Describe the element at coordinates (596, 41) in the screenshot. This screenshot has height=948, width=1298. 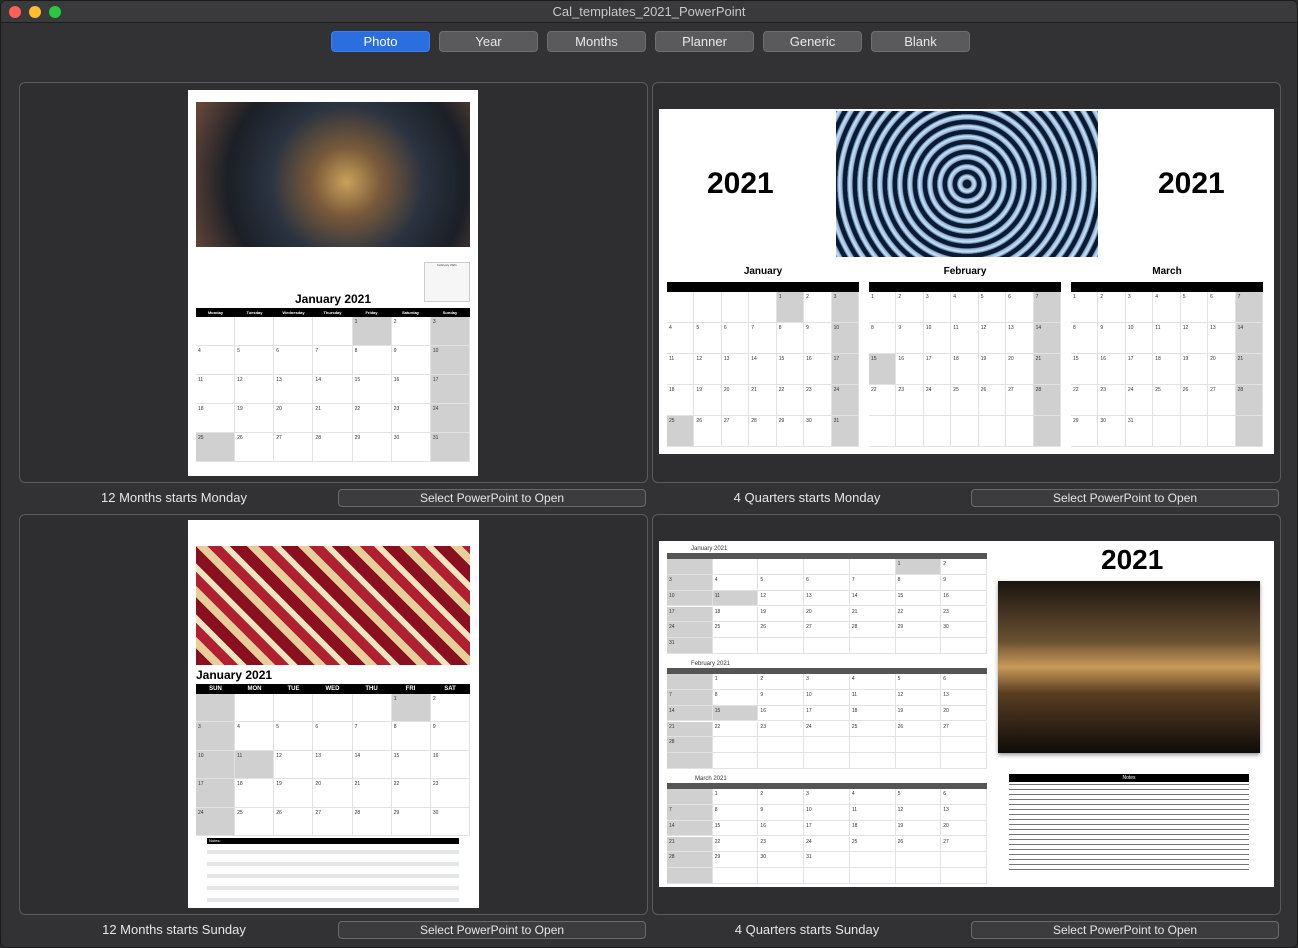
I see `tab-months: Months` at that location.